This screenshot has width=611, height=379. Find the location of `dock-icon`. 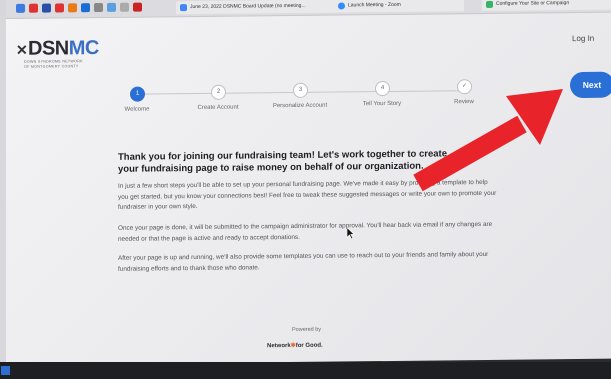

dock-icon is located at coordinates (5, 370).